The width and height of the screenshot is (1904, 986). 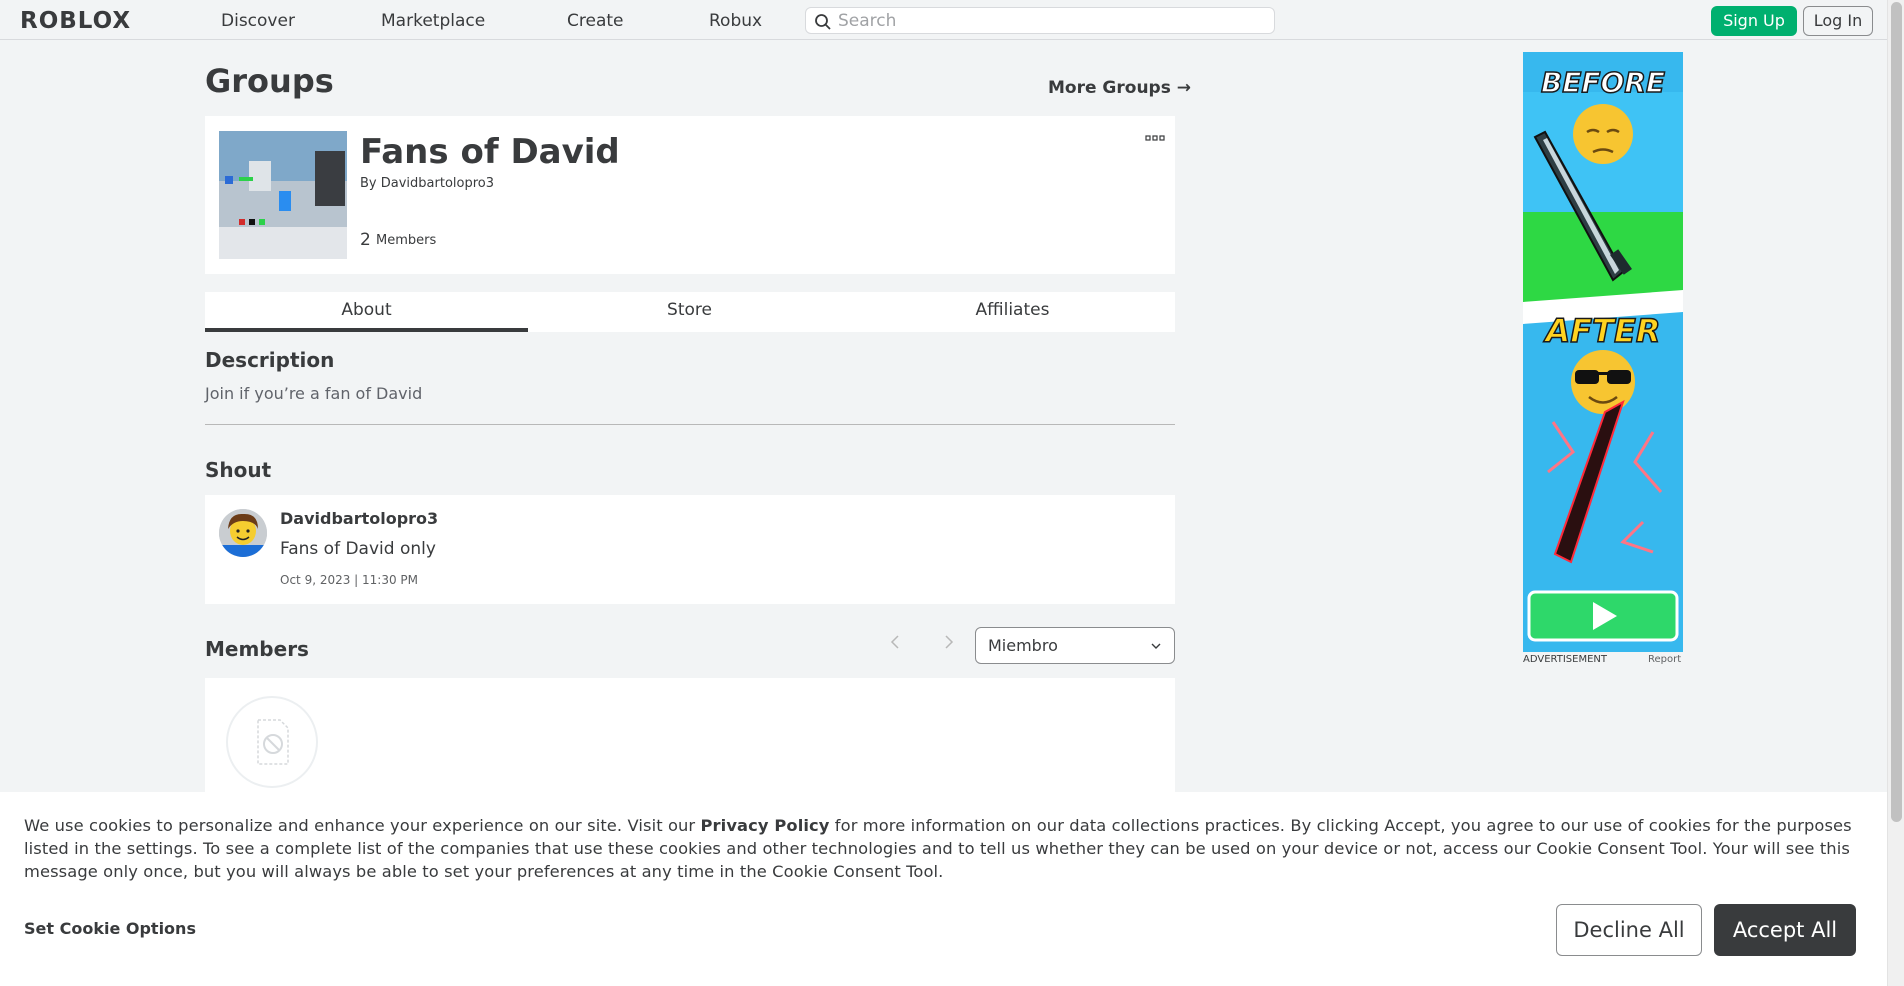 I want to click on unavailable-image-icon, so click(x=273, y=742).